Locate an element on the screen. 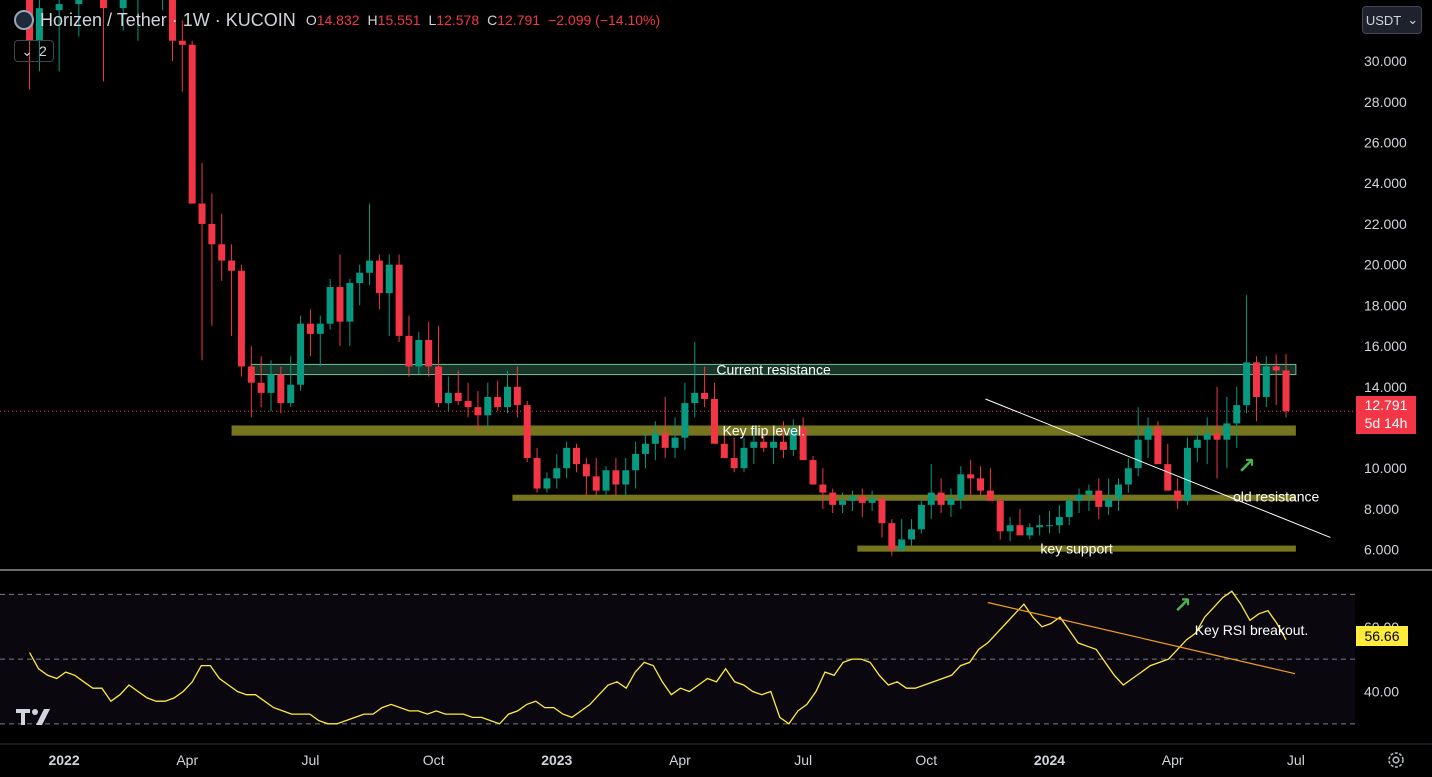  rsi-value-tag: 56.66 is located at coordinates (1382, 636).